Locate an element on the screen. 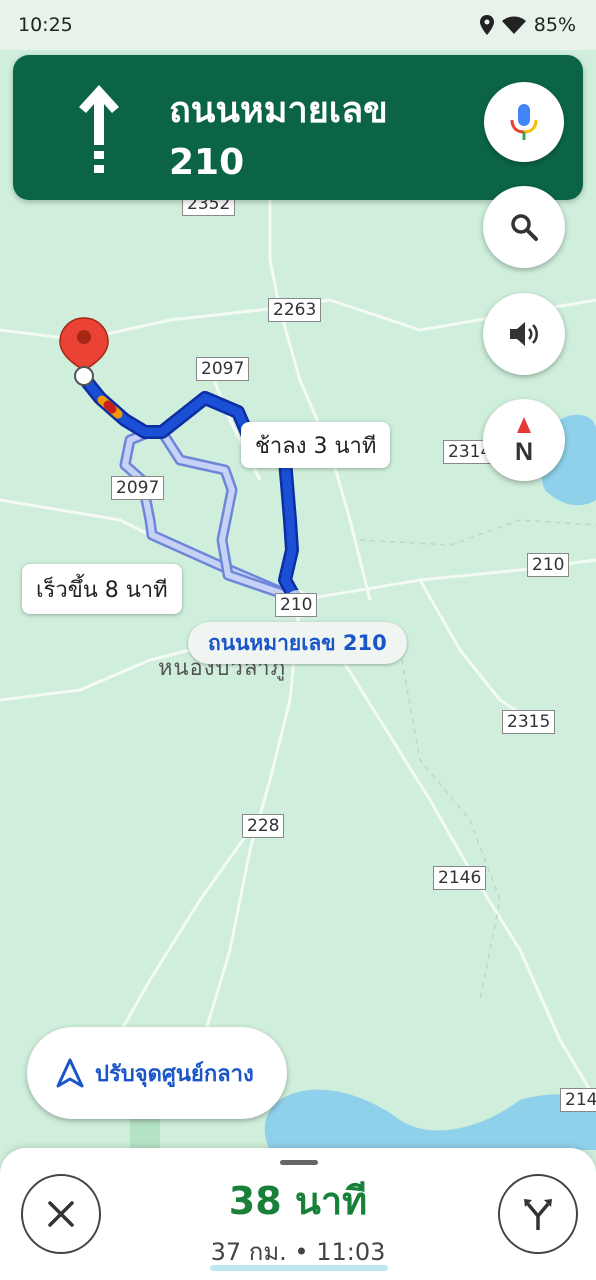 Image resolution: width=596 pixels, height=1280 pixels. compass-button: N is located at coordinates (524, 440).